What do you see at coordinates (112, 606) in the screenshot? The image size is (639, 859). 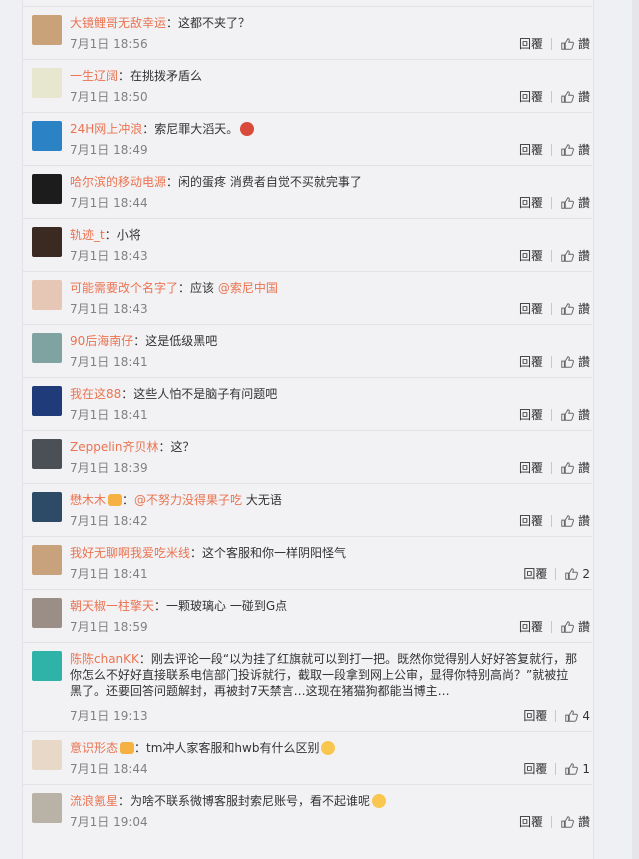 I see `commenter-name: 朝天椒一柱擎天` at bounding box center [112, 606].